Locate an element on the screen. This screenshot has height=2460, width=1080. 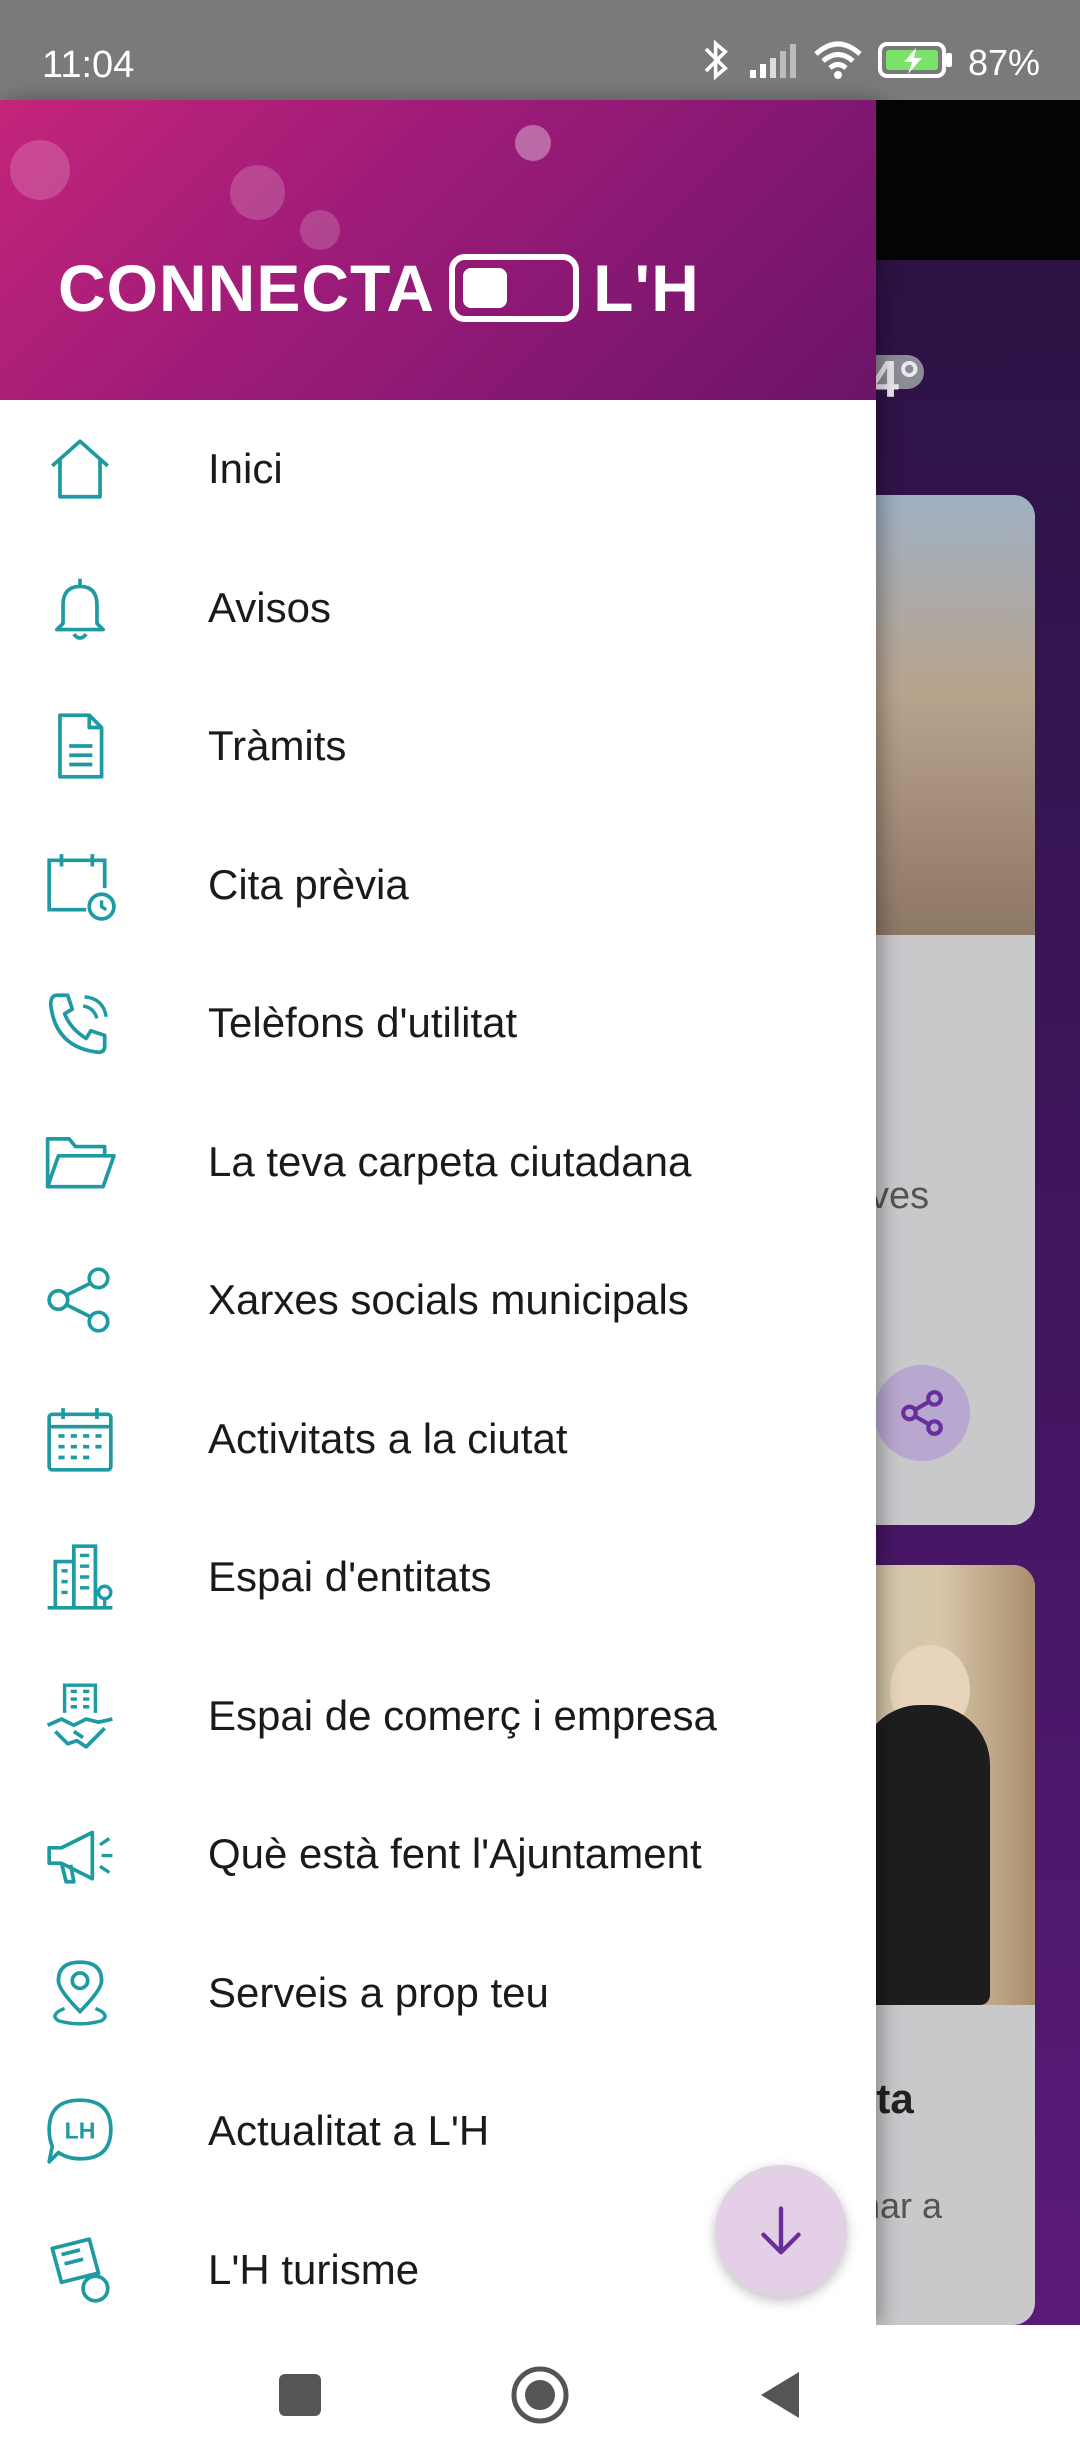
menu-item-label: Inici is located at coordinates (245, 469).